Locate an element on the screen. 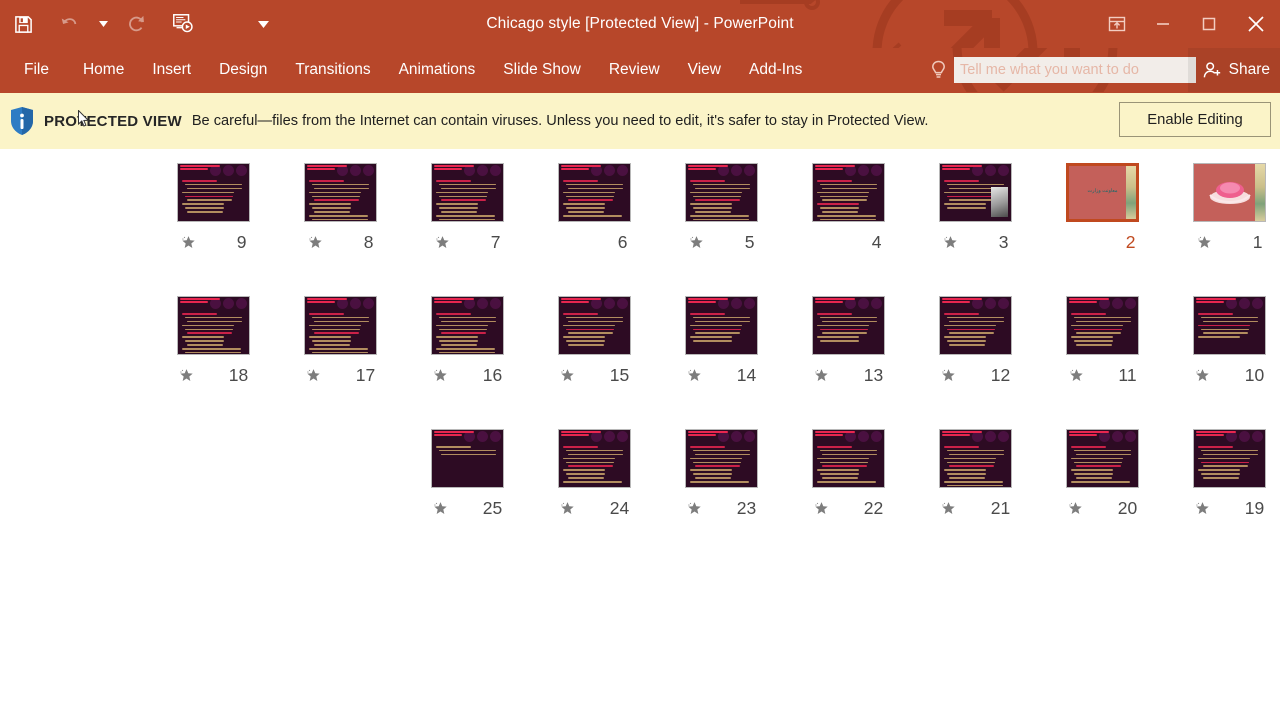 This screenshot has height=720, width=1280. slide-thumbnail-21: 21 is located at coordinates (975, 476).